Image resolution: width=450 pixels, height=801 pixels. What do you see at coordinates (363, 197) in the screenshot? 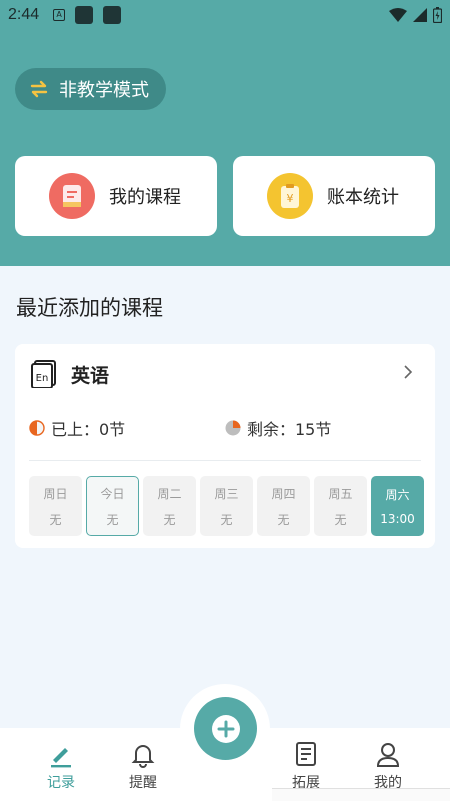
I see `ledger-stats-label: 账本统计` at bounding box center [363, 197].